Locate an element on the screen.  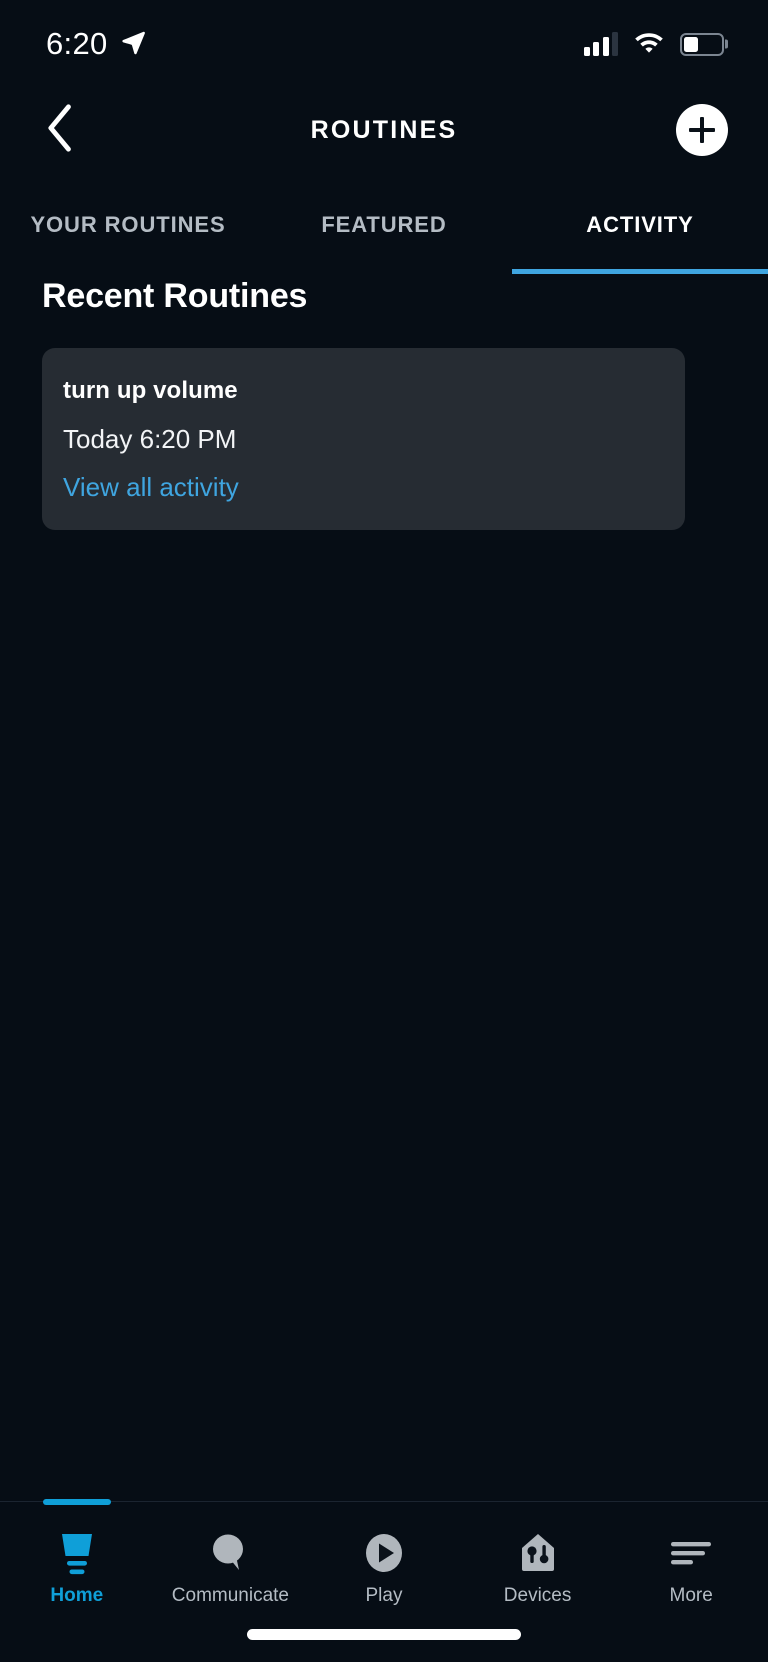
hamburger-menu-icon is located at coordinates (691, 1553).